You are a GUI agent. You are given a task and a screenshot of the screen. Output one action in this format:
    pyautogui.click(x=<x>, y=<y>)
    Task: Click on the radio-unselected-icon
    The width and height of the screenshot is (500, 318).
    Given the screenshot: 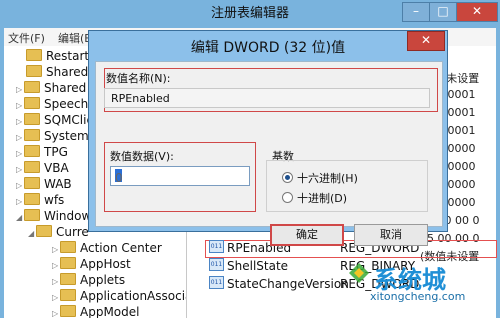 What is the action you would take?
    pyautogui.click(x=287, y=197)
    